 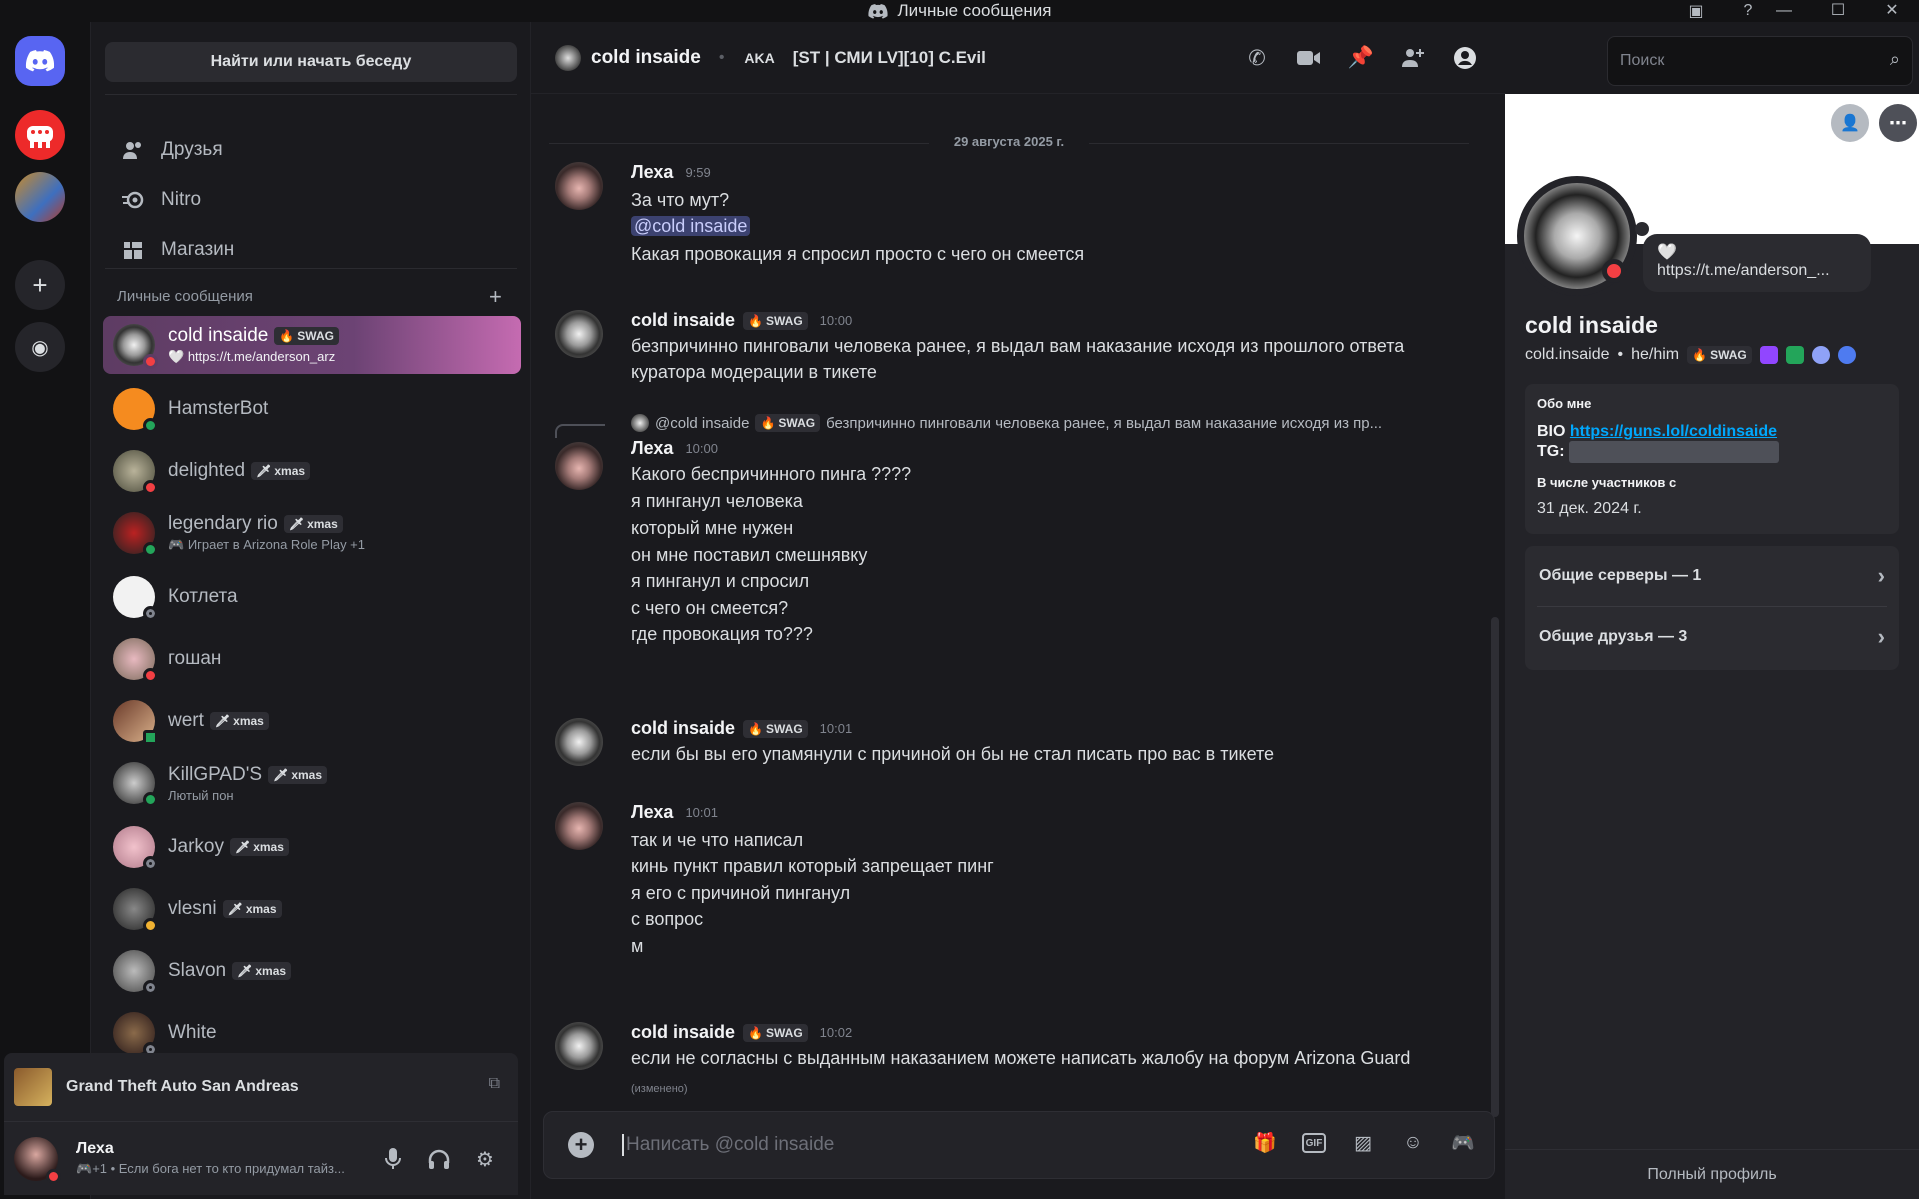 I want to click on profile-pronouns: he/him, so click(x=1655, y=354).